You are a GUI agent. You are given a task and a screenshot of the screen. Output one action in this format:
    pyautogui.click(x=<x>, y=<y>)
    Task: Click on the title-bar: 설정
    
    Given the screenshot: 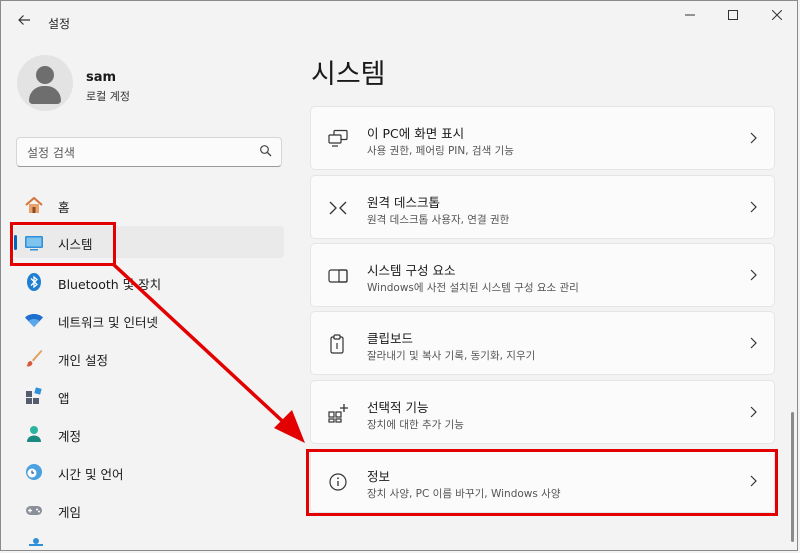 What is the action you would take?
    pyautogui.click(x=400, y=22)
    